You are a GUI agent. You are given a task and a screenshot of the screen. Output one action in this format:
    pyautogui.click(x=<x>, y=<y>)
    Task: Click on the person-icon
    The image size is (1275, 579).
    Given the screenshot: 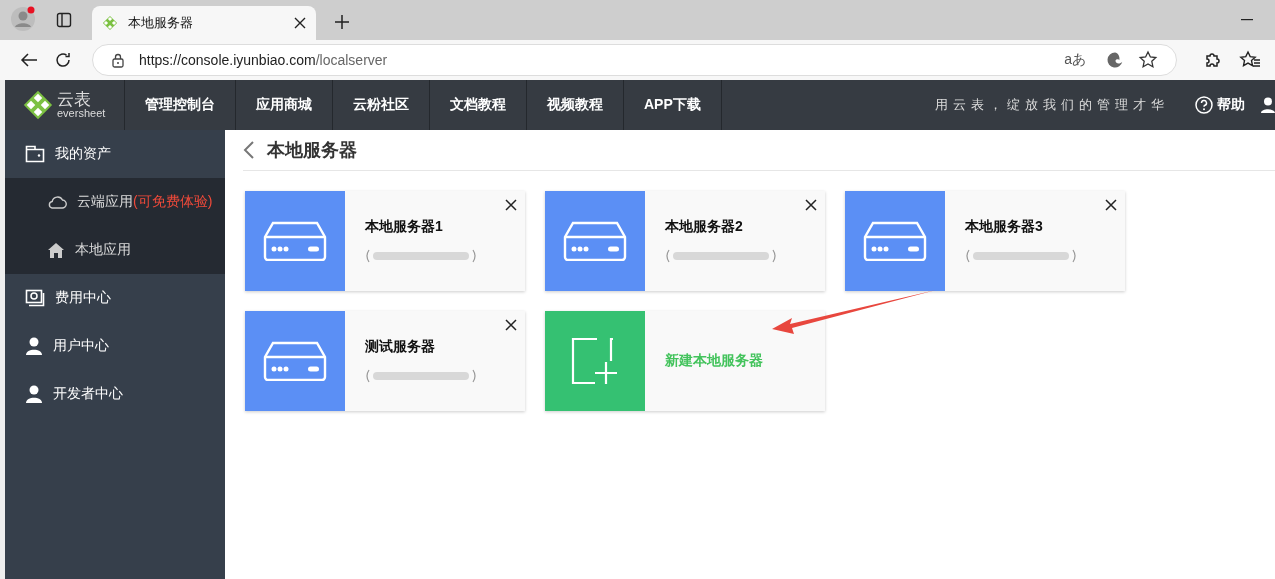 What is the action you would take?
    pyautogui.click(x=23, y=19)
    